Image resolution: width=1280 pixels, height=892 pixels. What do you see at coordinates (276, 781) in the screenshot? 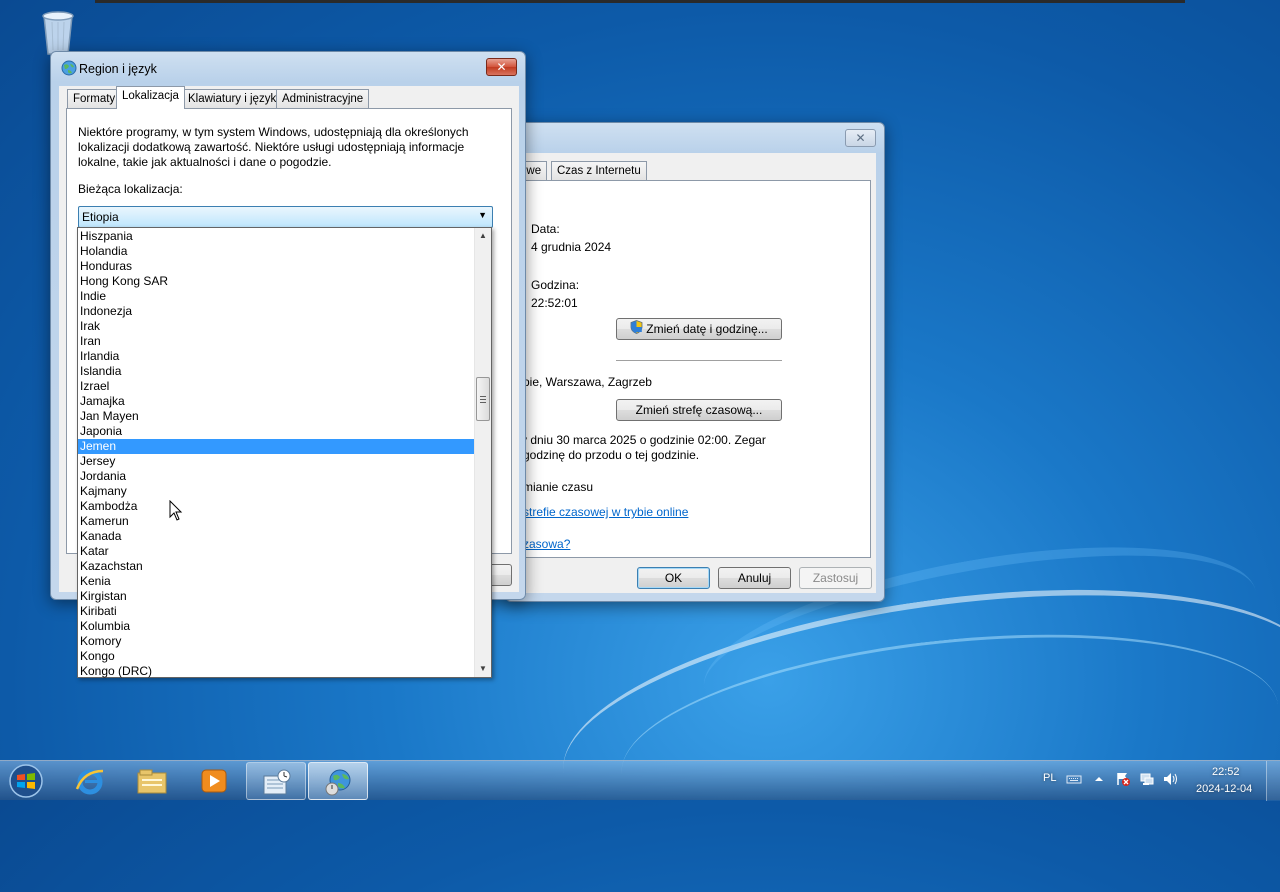
I see `taskbar-control-panel-button` at bounding box center [276, 781].